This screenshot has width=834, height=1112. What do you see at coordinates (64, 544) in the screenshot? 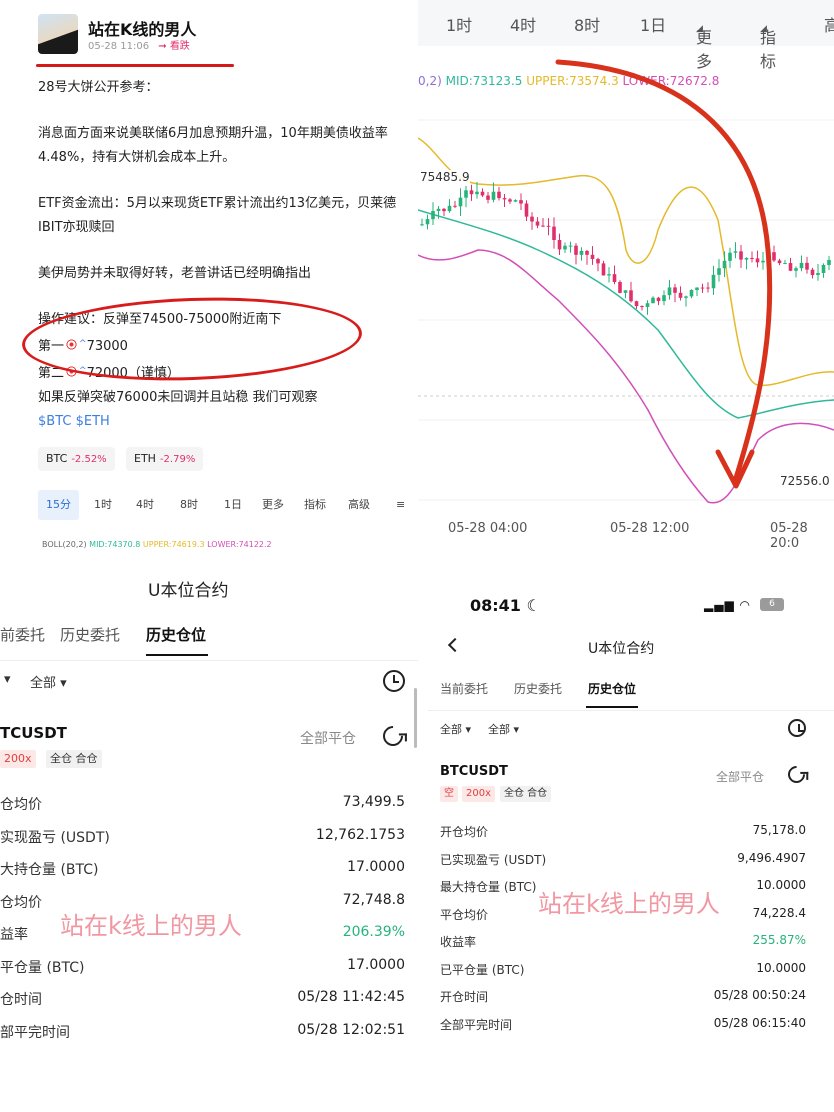
I see `boll-prefix: BOLL(20,2)` at bounding box center [64, 544].